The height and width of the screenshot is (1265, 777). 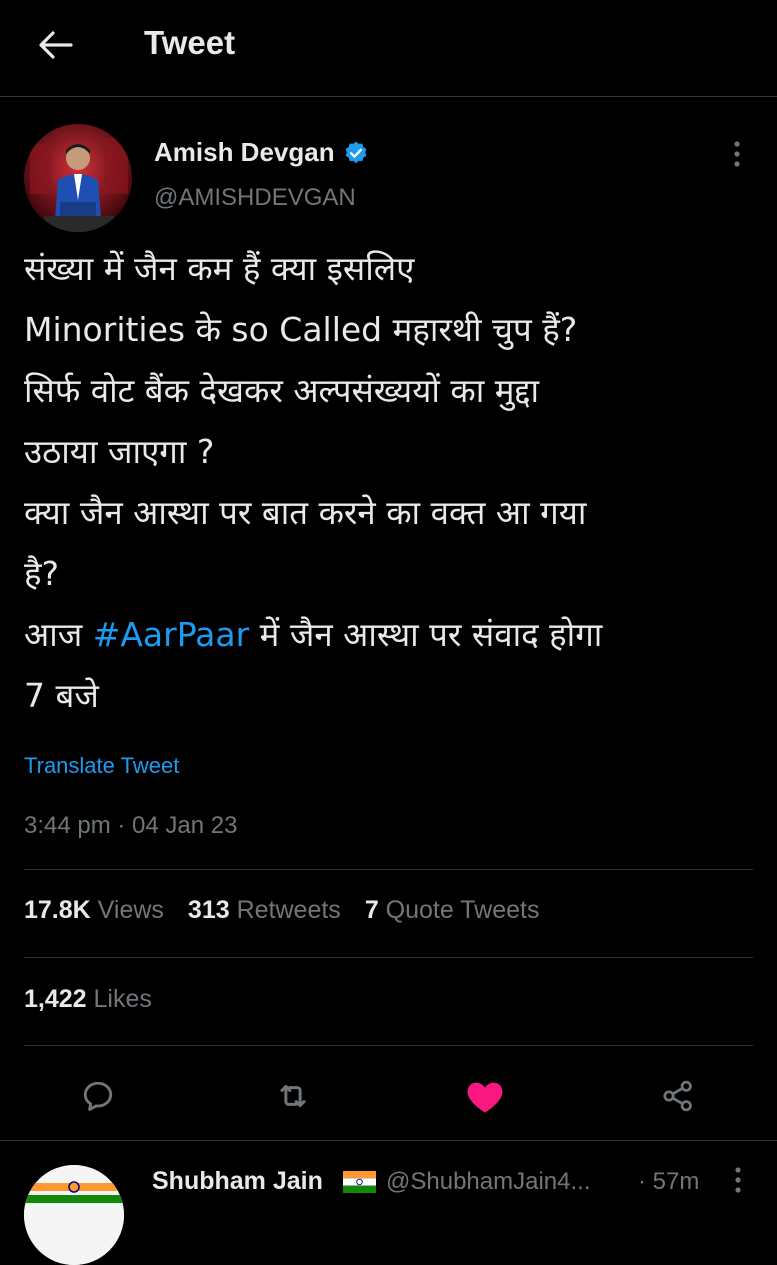 I want to click on likes-label: Likes, so click(x=122, y=999).